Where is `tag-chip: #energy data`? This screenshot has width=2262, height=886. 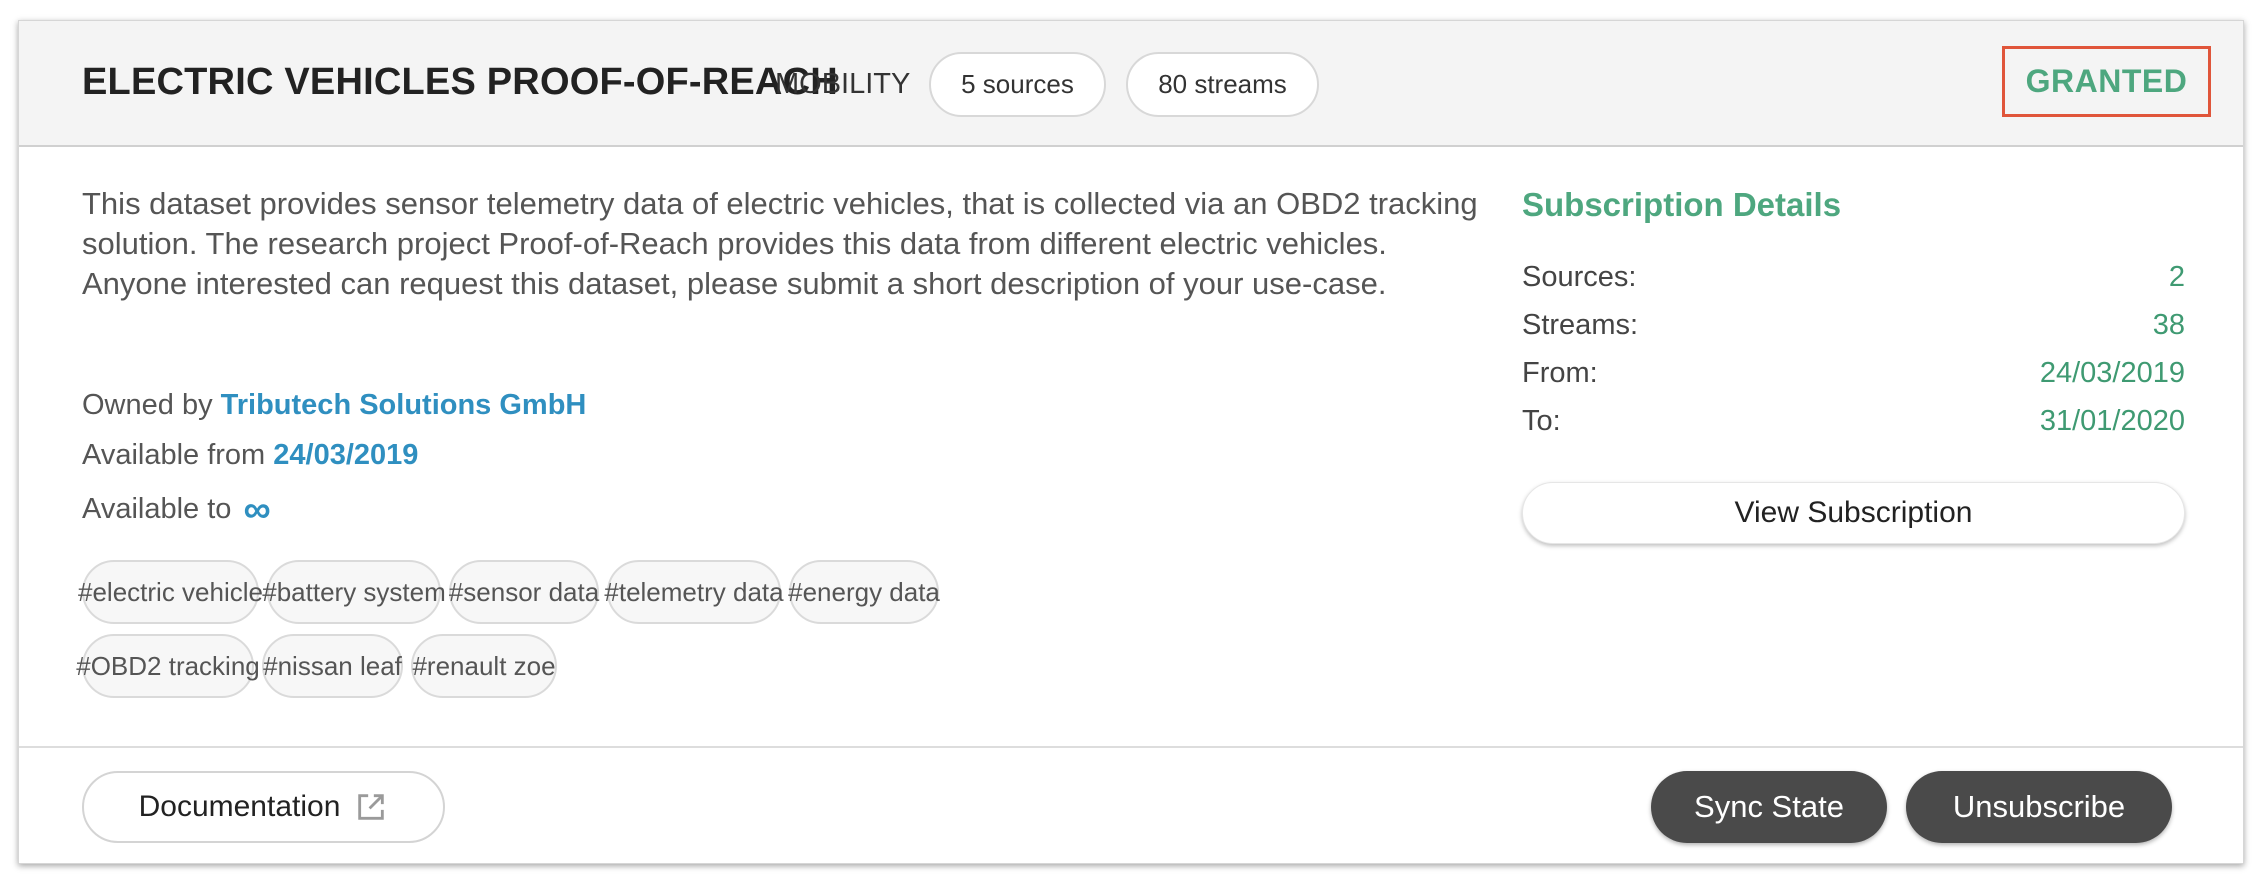
tag-chip: #energy data is located at coordinates (864, 592).